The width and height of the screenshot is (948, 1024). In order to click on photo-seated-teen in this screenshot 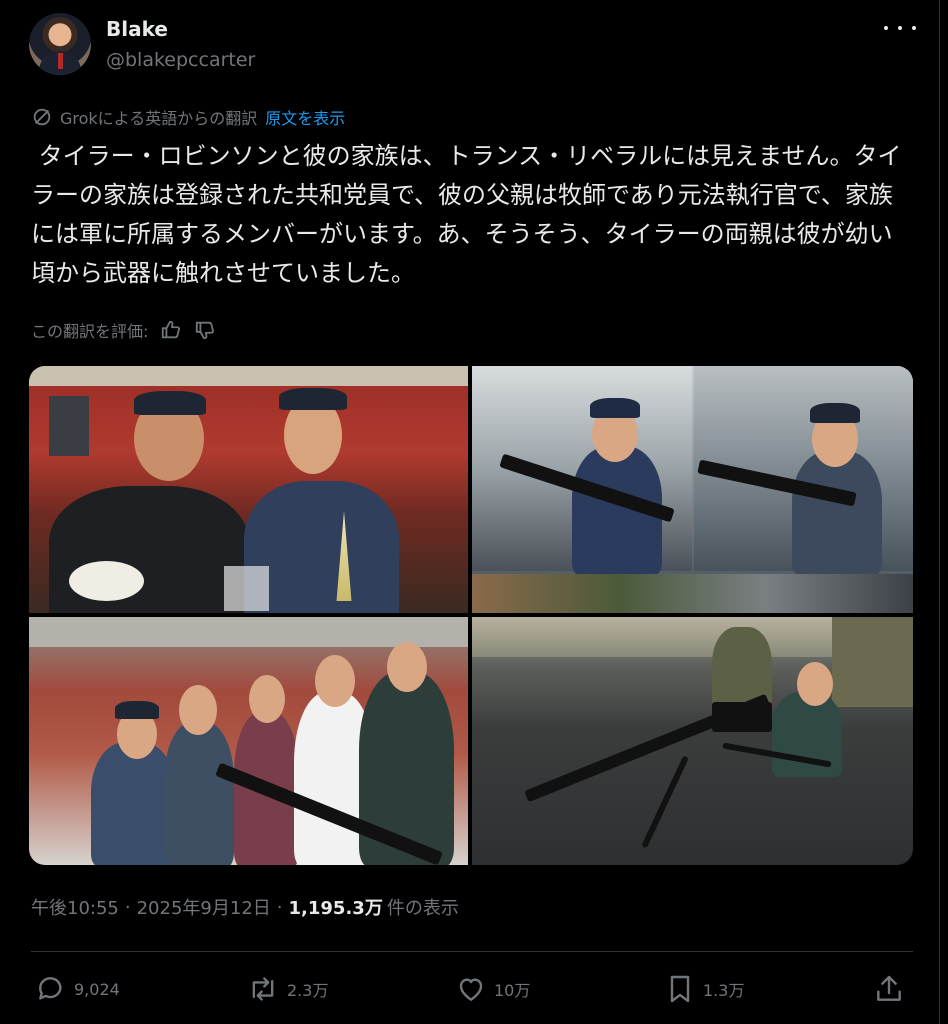, I will do `click(807, 734)`.